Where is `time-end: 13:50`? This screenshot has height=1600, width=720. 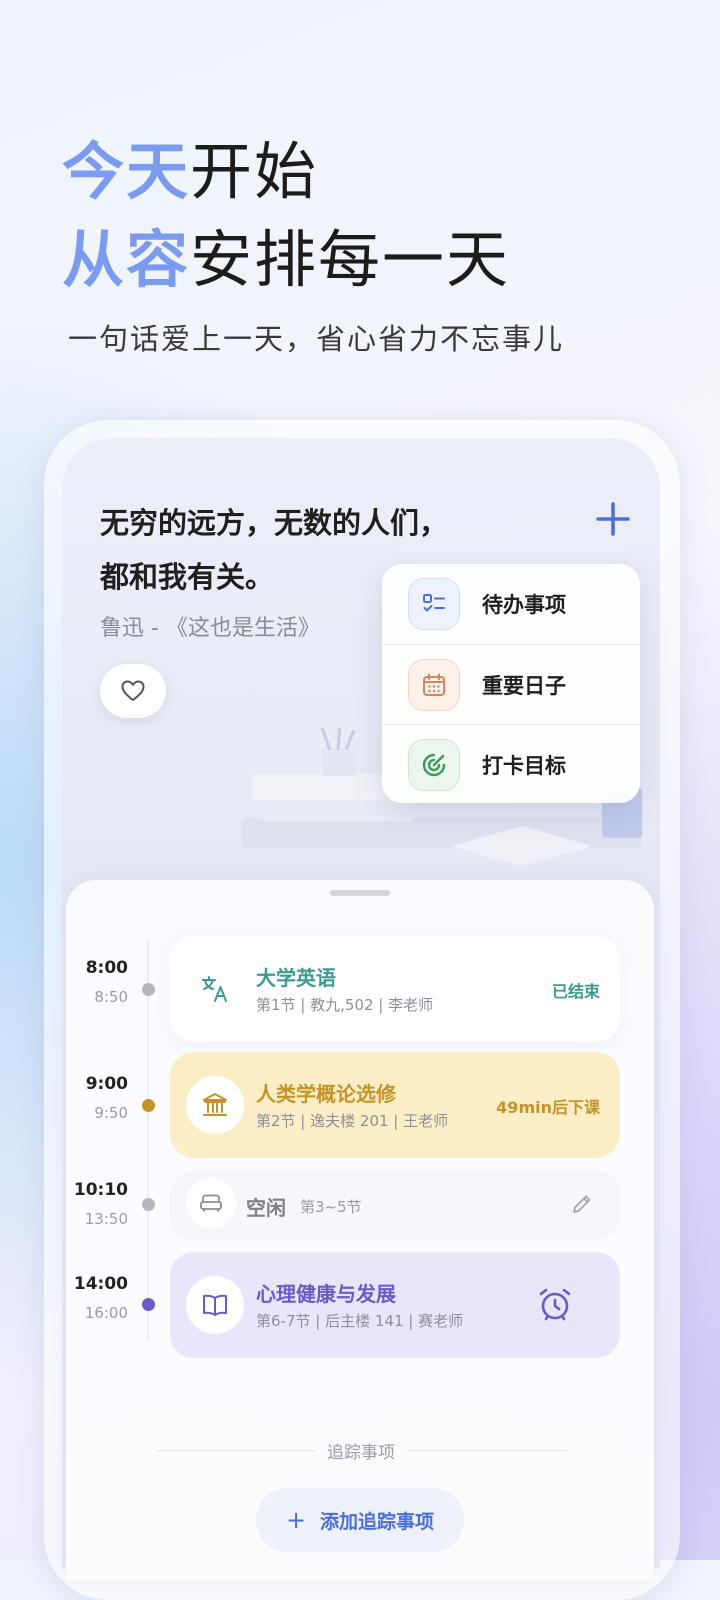
time-end: 13:50 is located at coordinates (106, 1219).